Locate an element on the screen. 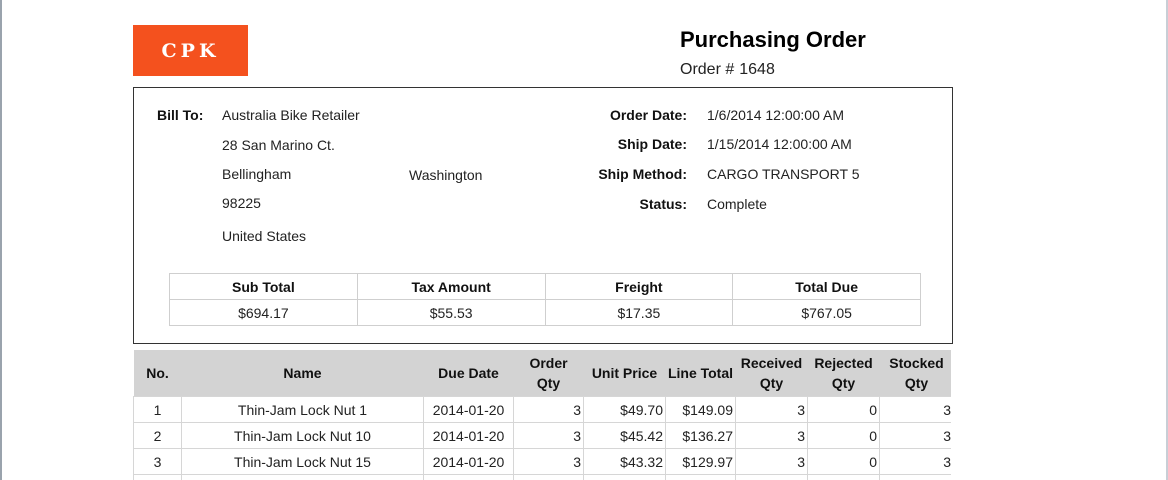 This screenshot has height=480, width=1168. col-order-qty-header: Order Qty is located at coordinates (548, 373).